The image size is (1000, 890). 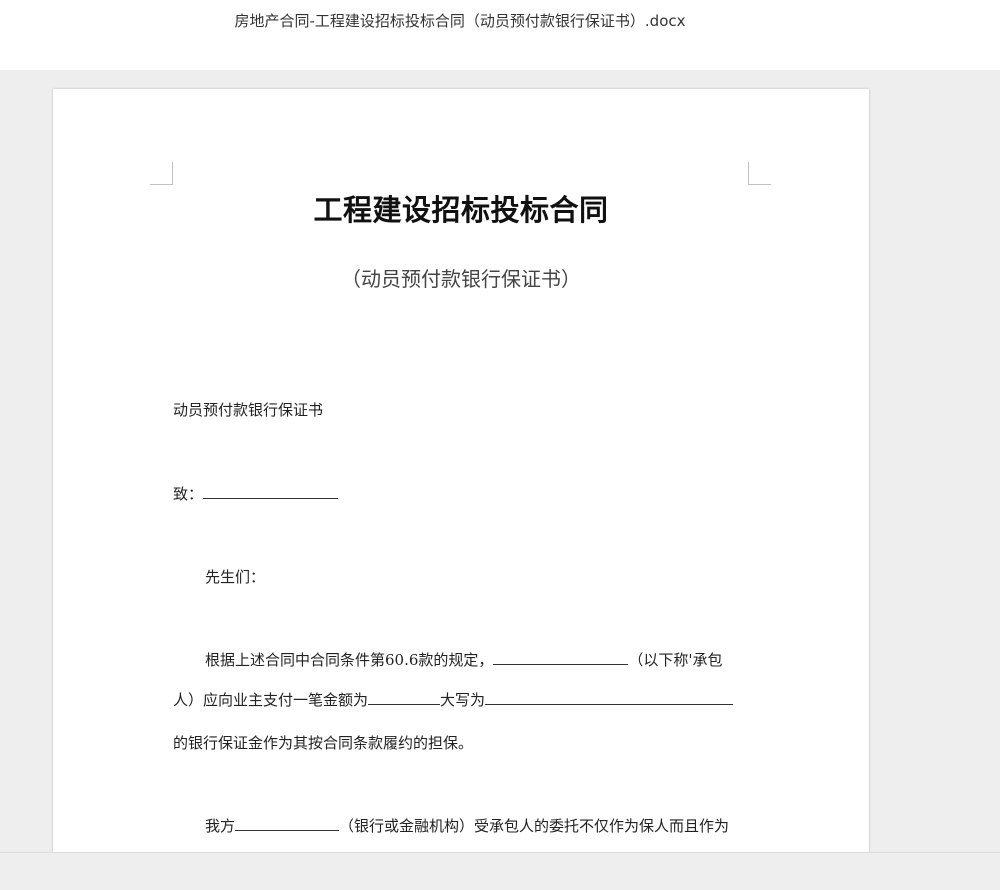 What do you see at coordinates (271, 700) in the screenshot?
I see `paragraph-1-text-c: 人）应向业主支付一笔金额为` at bounding box center [271, 700].